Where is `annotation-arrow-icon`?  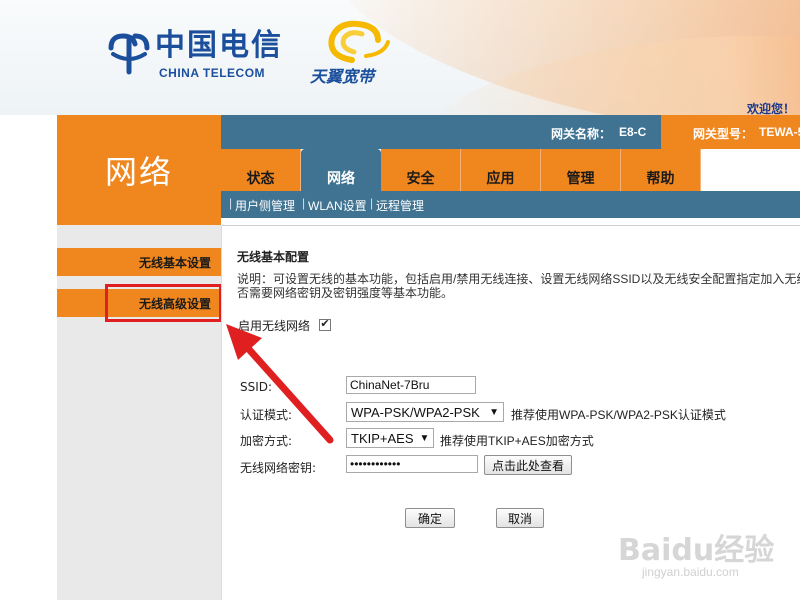
annotation-arrow-icon is located at coordinates (280, 384).